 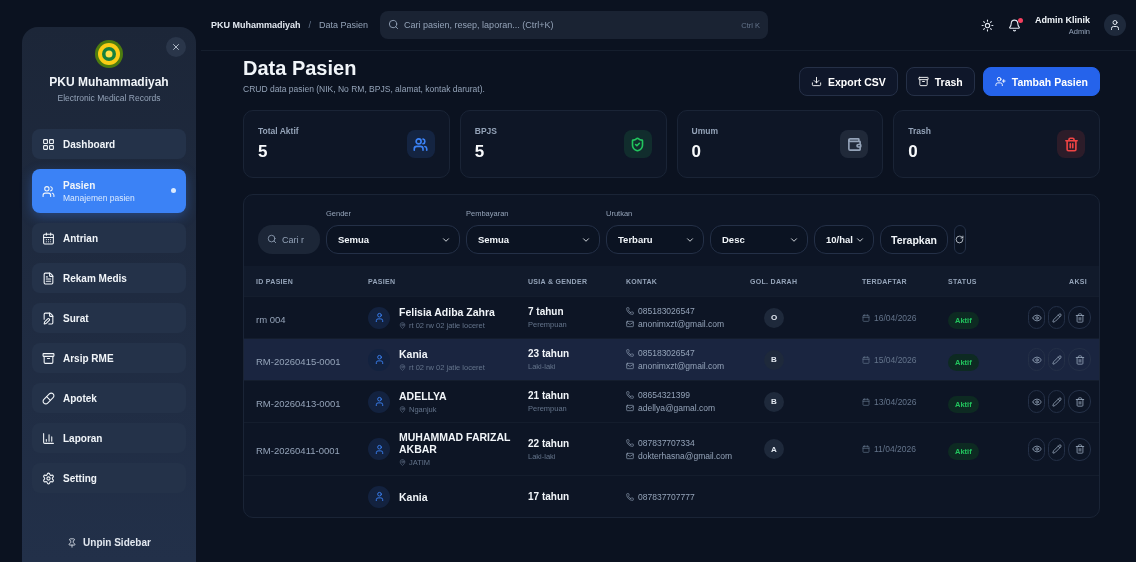 What do you see at coordinates (914, 239) in the screenshot?
I see `apply-button: Terapkan` at bounding box center [914, 239].